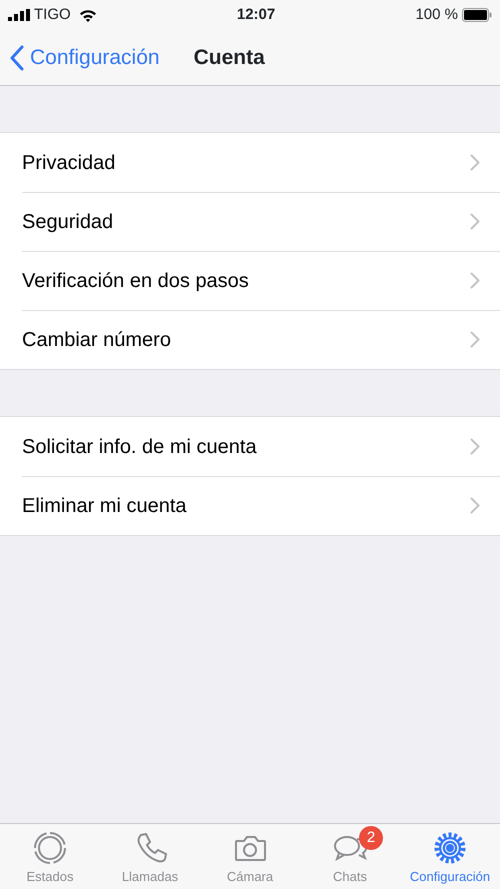 This screenshot has width=500, height=889. Describe the element at coordinates (250, 339) in the screenshot. I see `settings-row: Cambiar número` at that location.